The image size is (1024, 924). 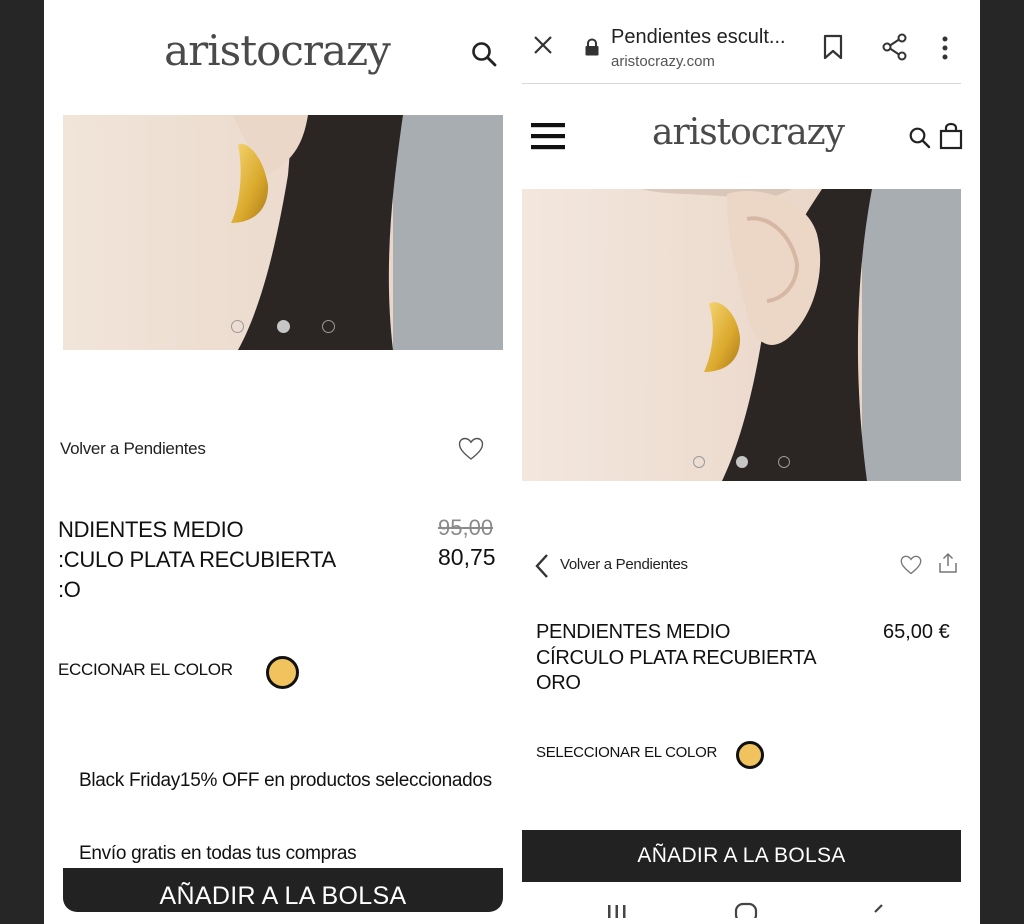 I want to click on select-color-label: ECCIONAR EL COLOR, so click(x=145, y=669).